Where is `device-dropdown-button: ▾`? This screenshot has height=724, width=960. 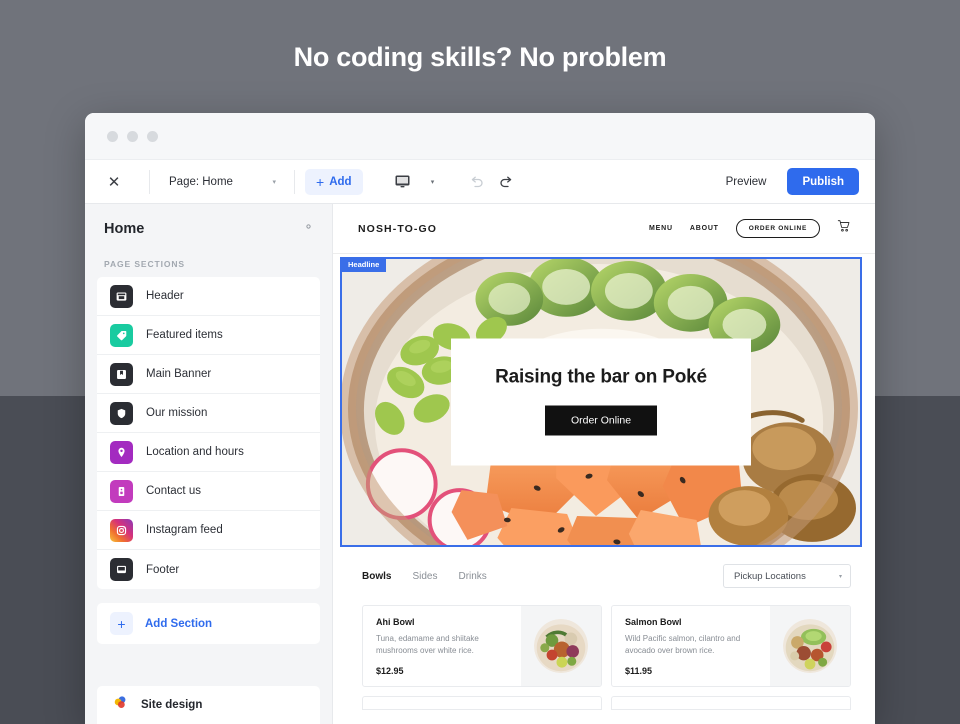 device-dropdown-button: ▾ is located at coordinates (433, 182).